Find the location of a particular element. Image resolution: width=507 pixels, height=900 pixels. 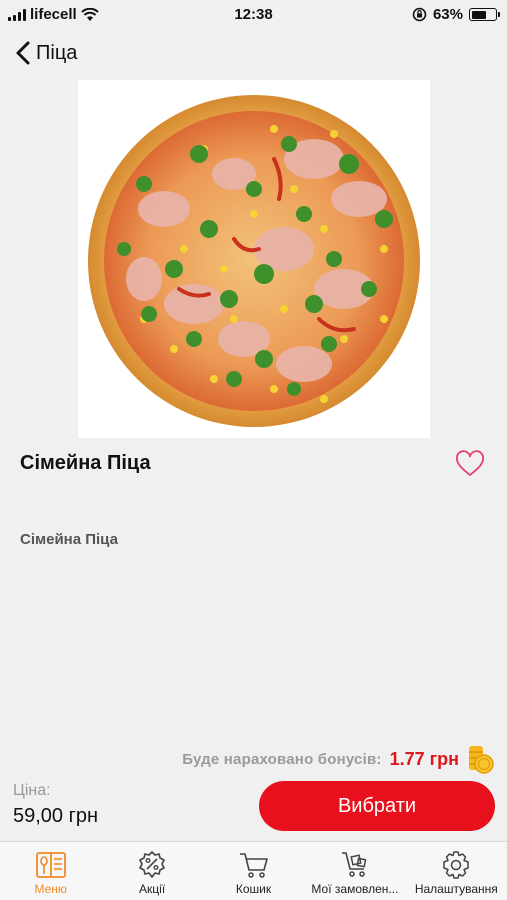

tab-promotions: Акції is located at coordinates (151, 871).